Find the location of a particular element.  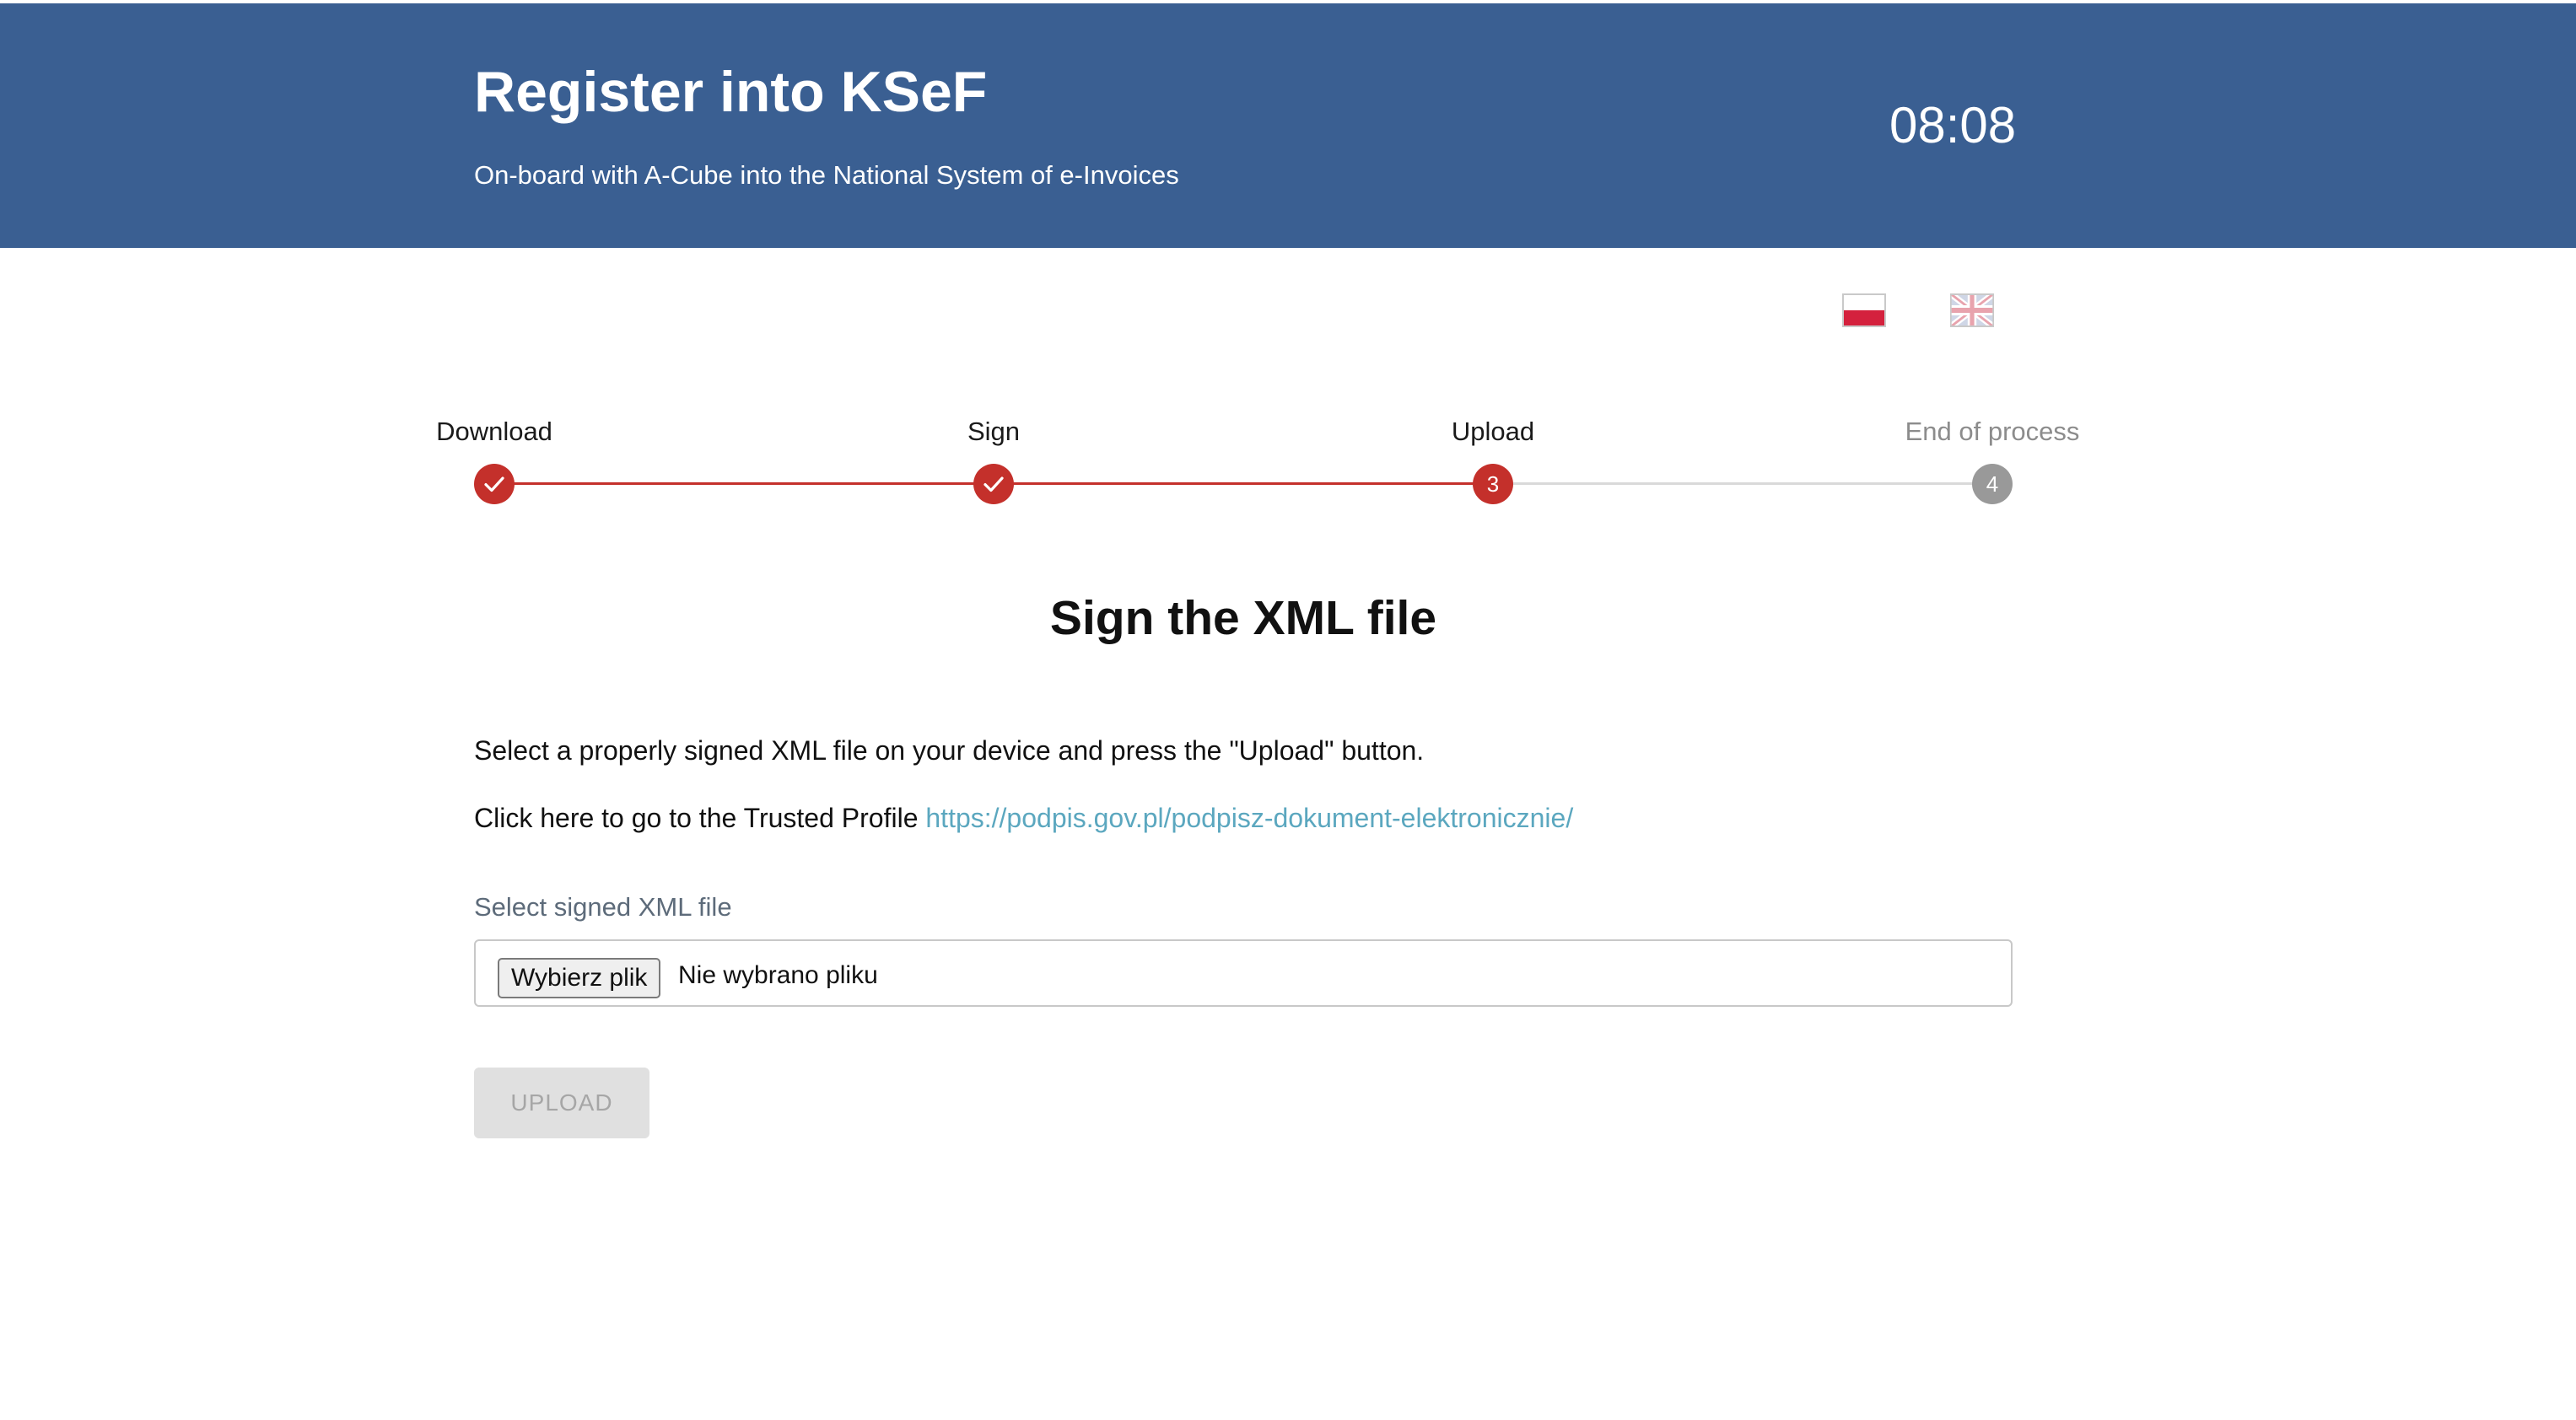

file-field-label: Select signed XML file is located at coordinates (603, 907).